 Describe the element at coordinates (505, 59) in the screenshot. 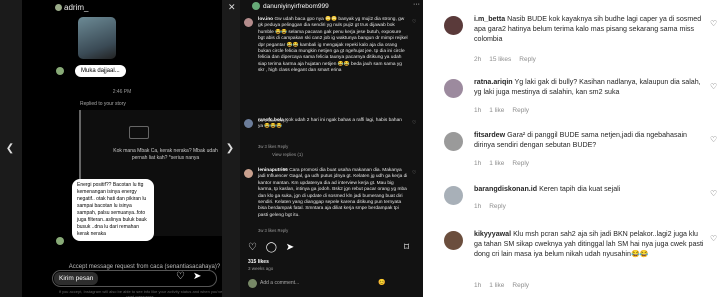

I see `comment-meta: 2h 15 likes Reply` at that location.